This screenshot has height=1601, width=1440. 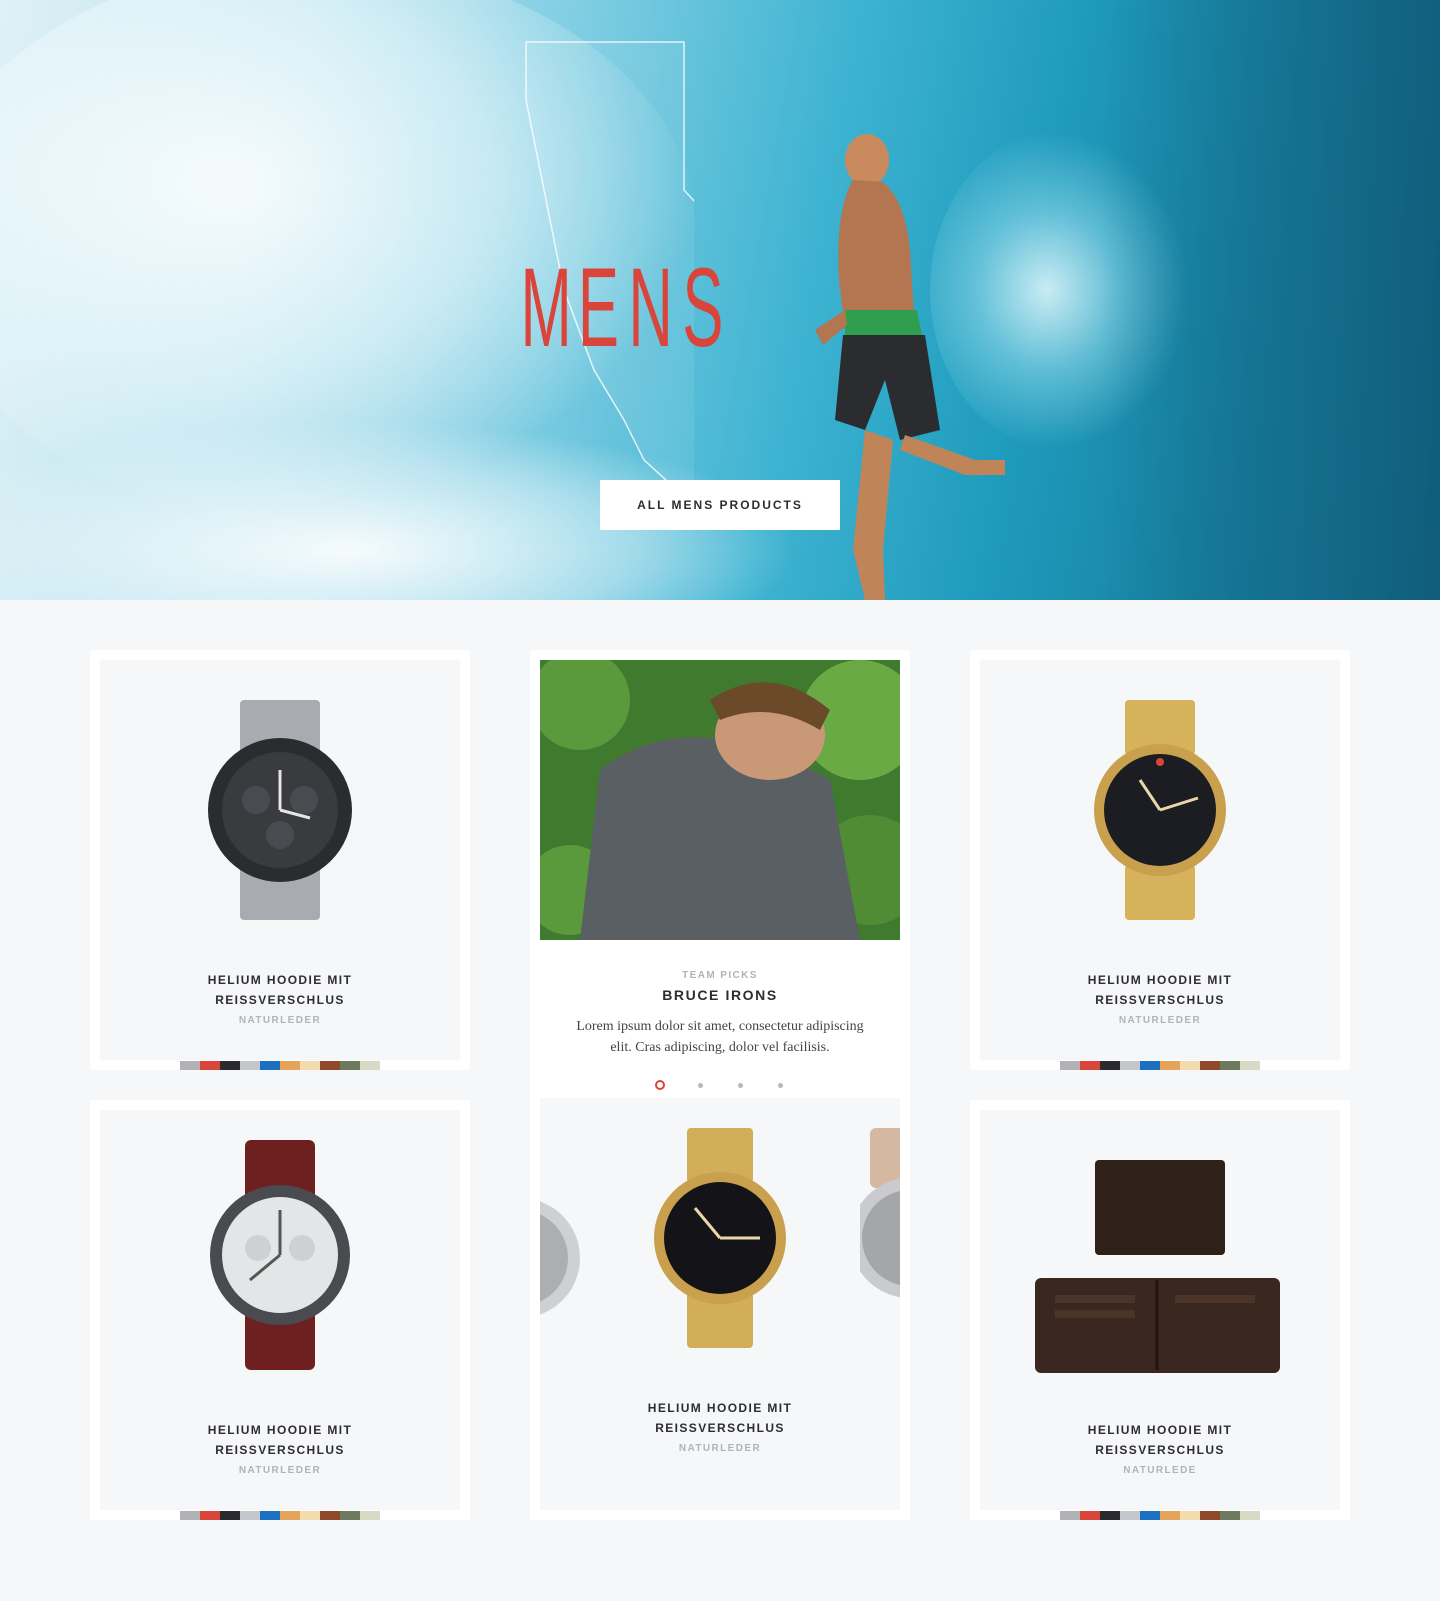 I want to click on all-mens-products-button: ALL MENS PRODUCTS, so click(x=720, y=505).